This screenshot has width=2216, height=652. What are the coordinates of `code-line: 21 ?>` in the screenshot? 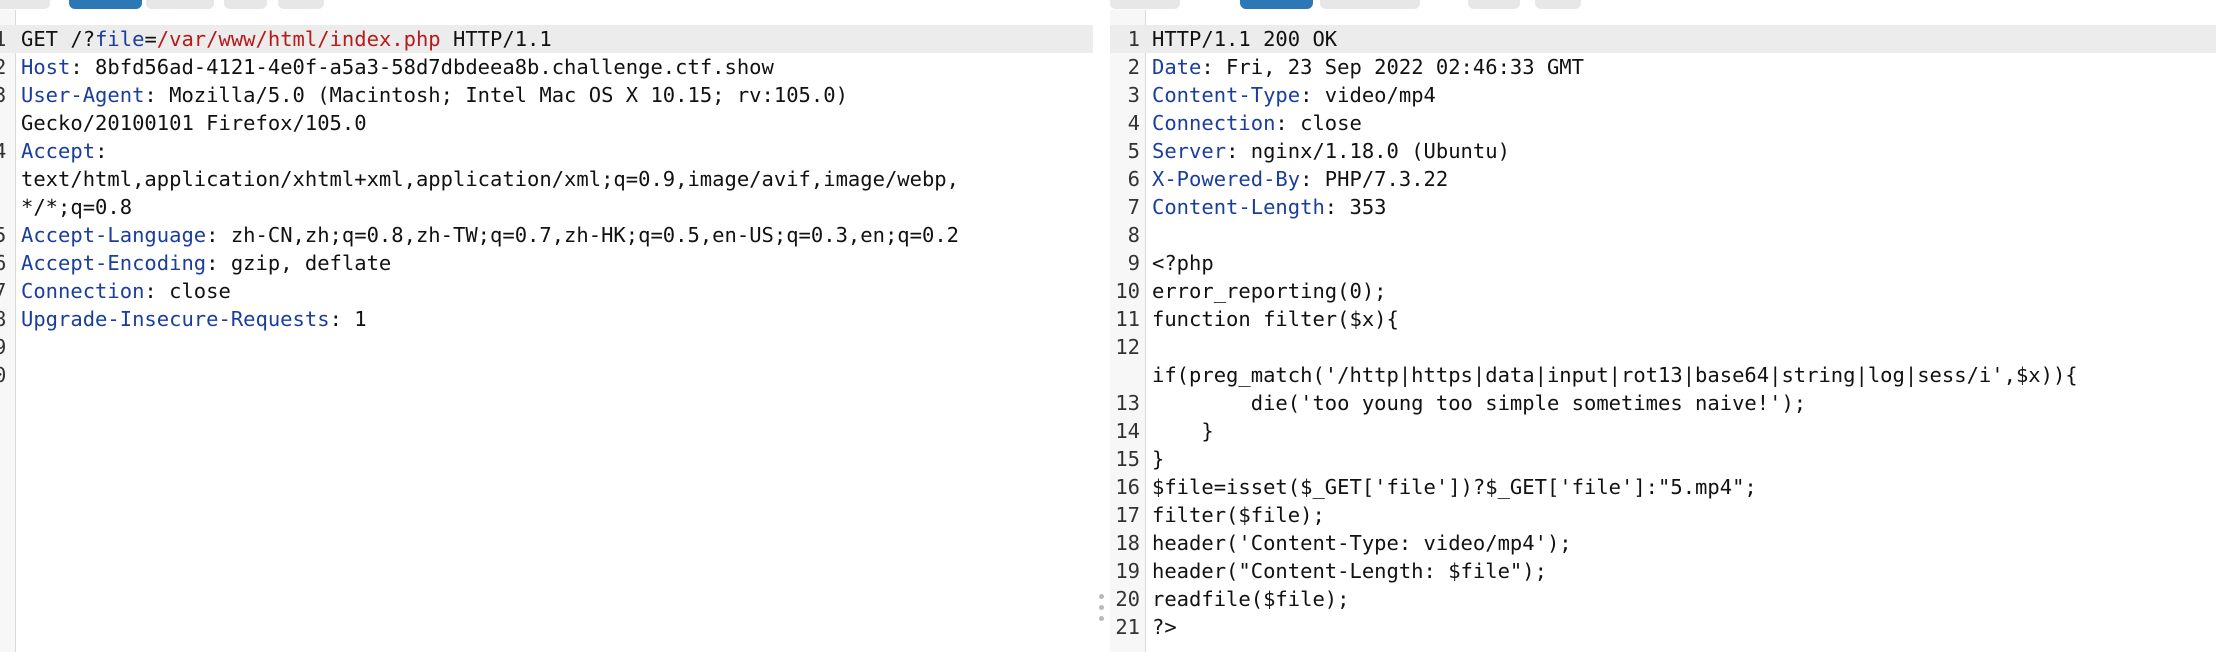 It's located at (1663, 627).